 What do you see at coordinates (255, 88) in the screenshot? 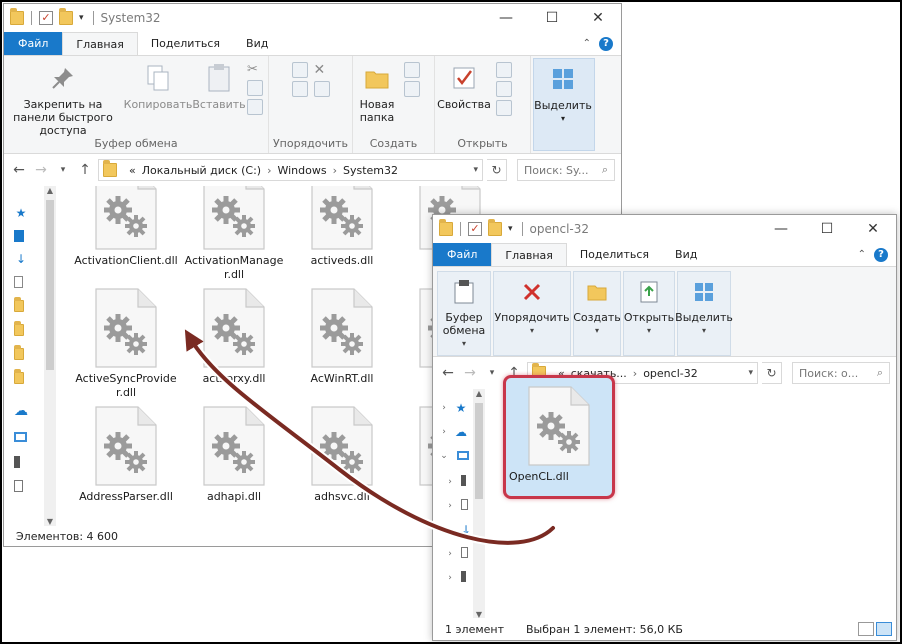
I see `copy-path-icon` at bounding box center [255, 88].